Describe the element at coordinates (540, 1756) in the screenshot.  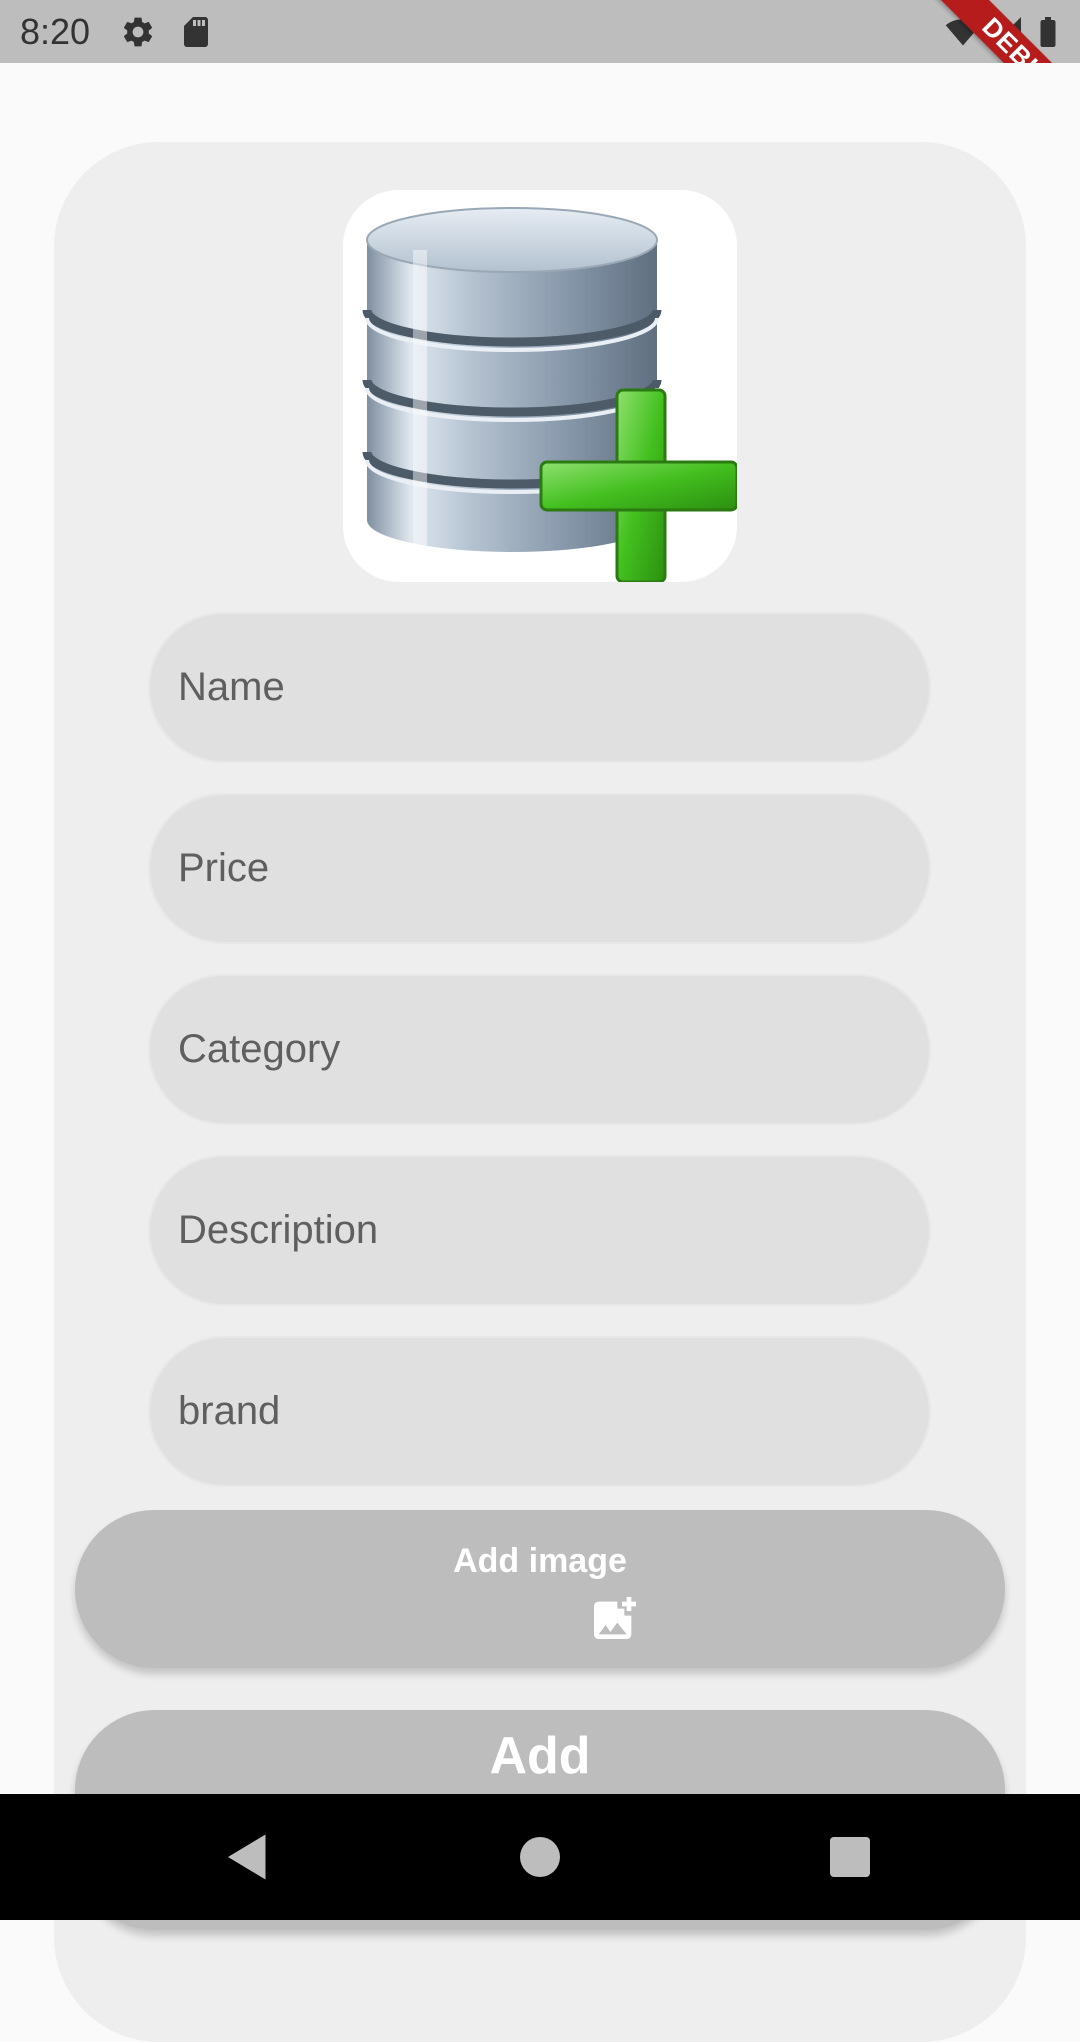
I see `add-label: Add` at that location.